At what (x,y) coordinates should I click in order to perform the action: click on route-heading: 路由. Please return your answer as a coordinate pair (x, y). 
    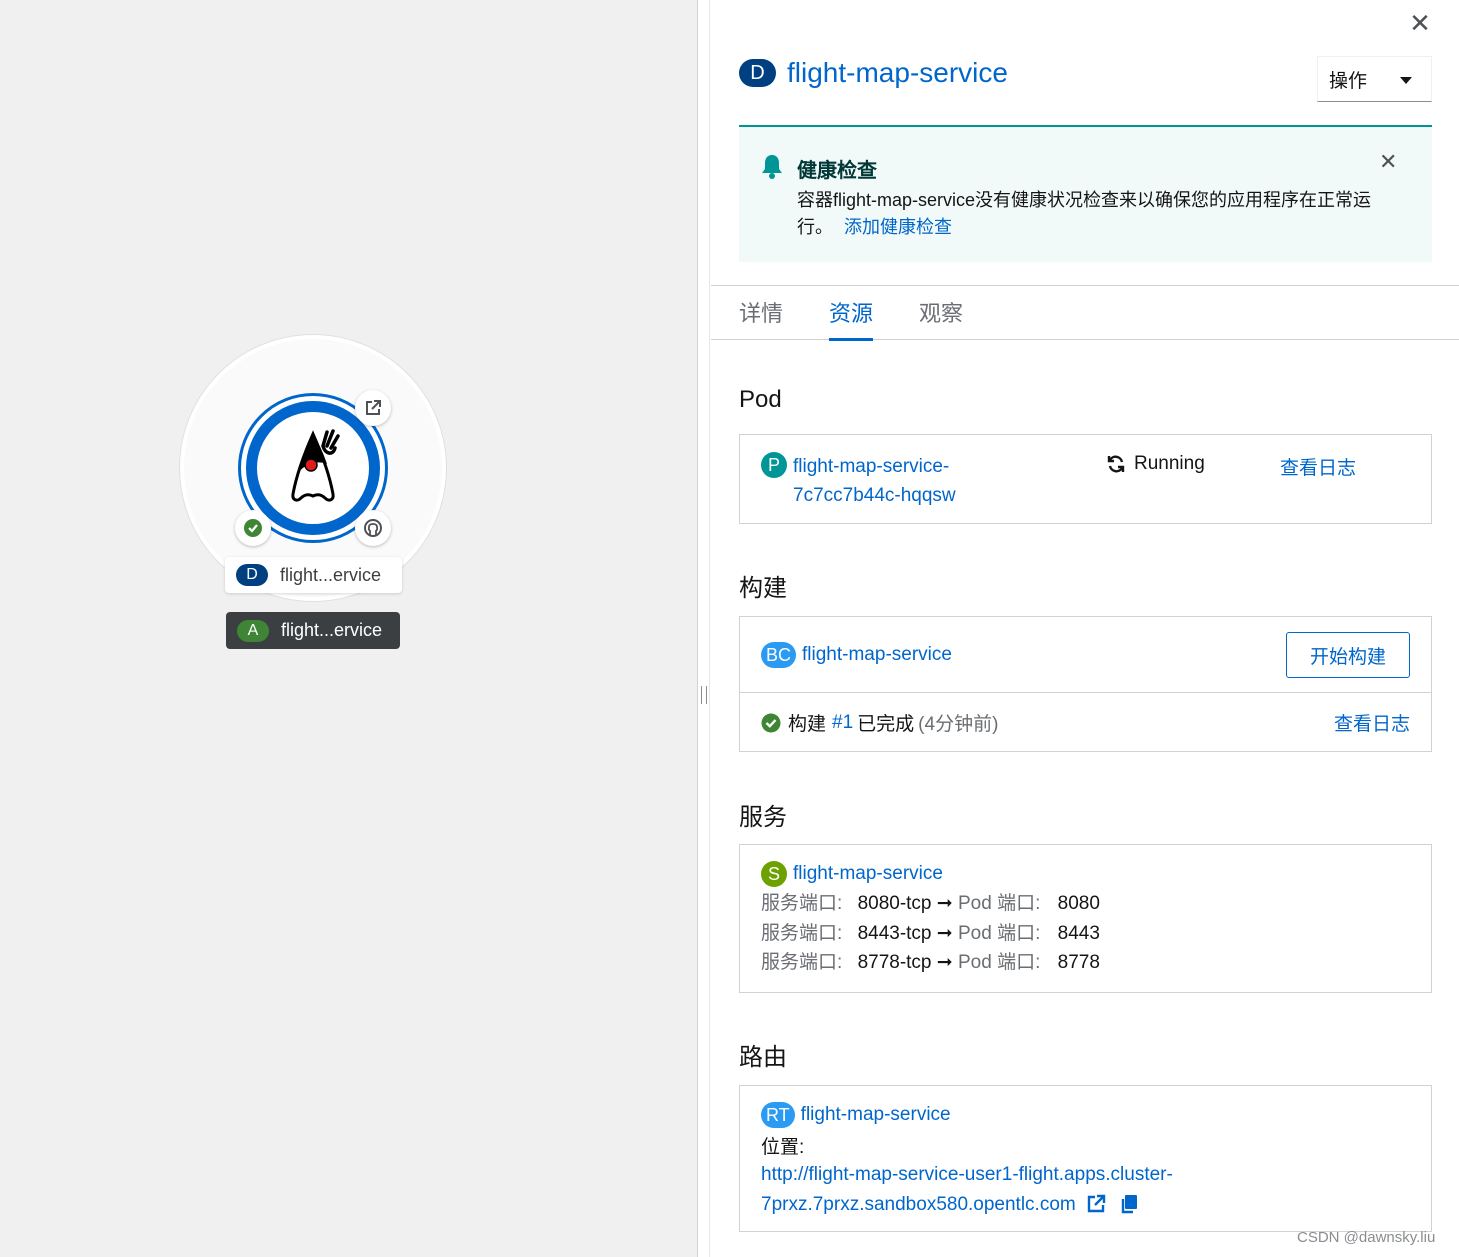
    Looking at the image, I should click on (763, 1057).